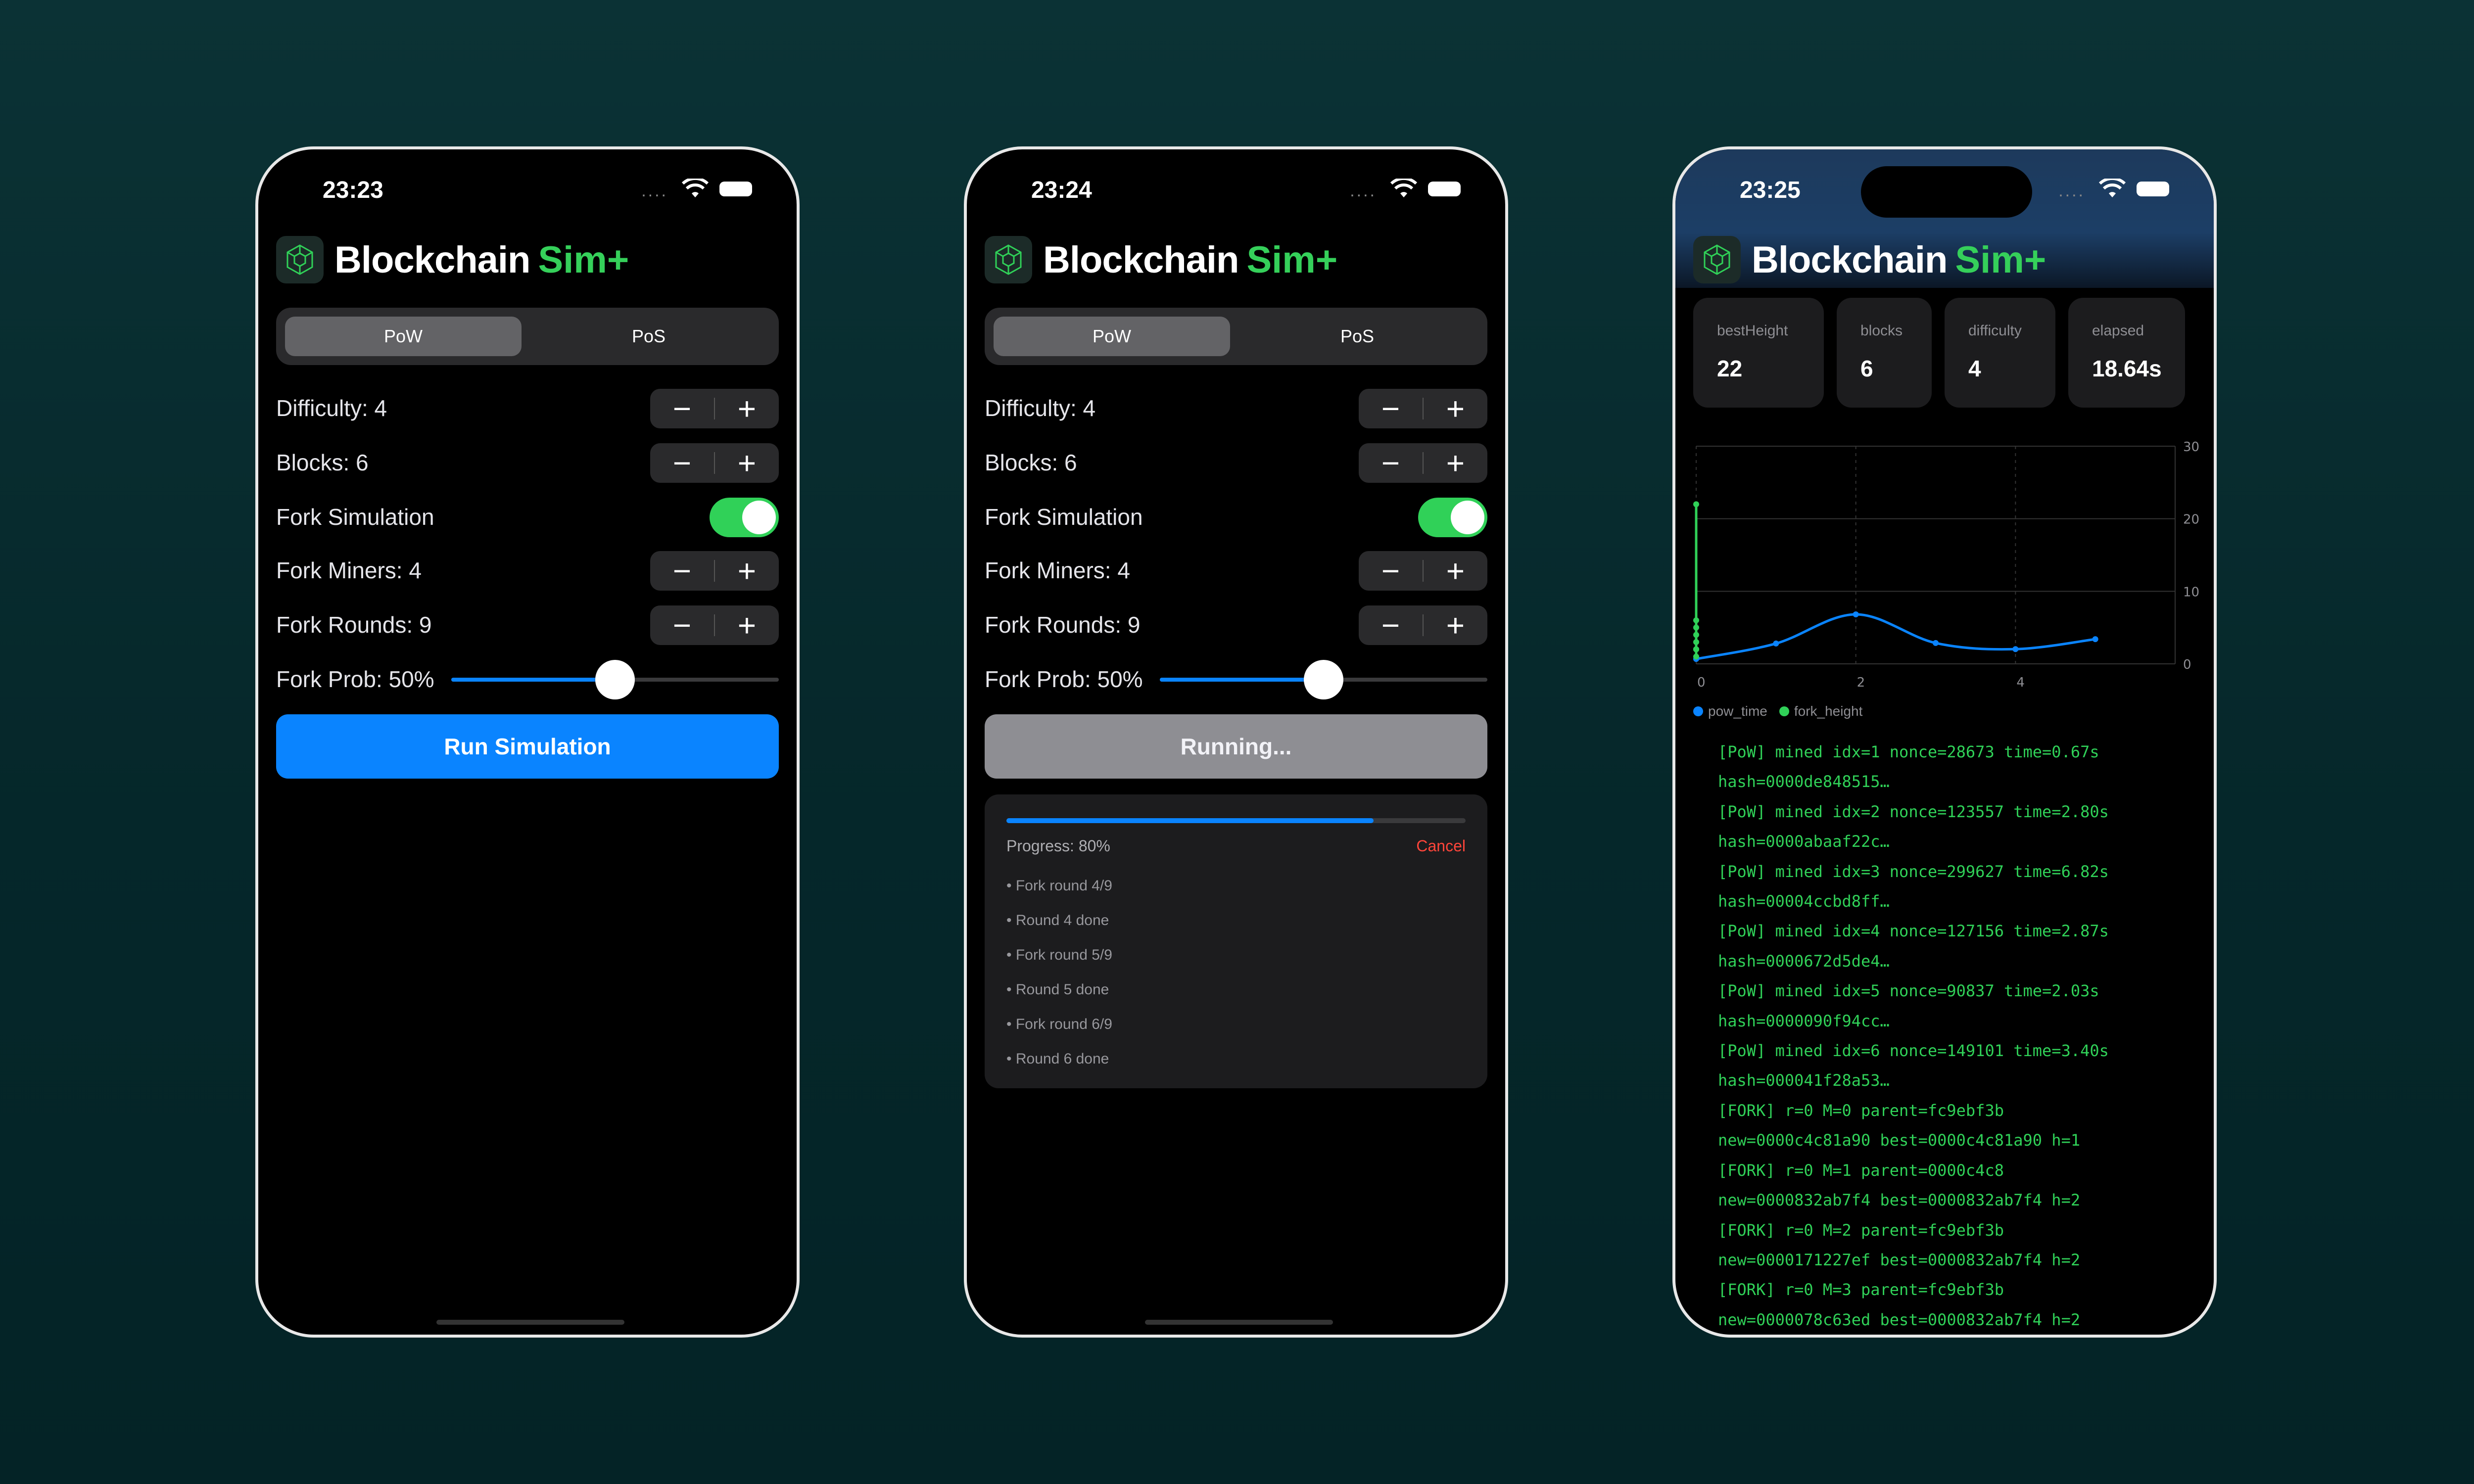 This screenshot has width=2474, height=1484. I want to click on progress-bar, so click(1236, 820).